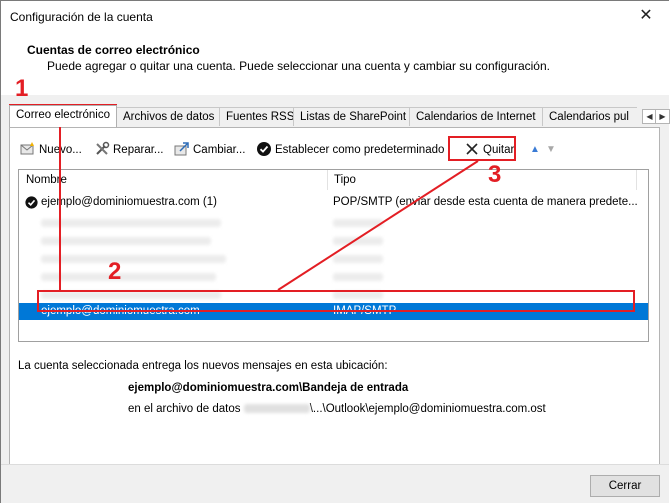  What do you see at coordinates (115, 271) in the screenshot?
I see `annotation-step-2: 2` at bounding box center [115, 271].